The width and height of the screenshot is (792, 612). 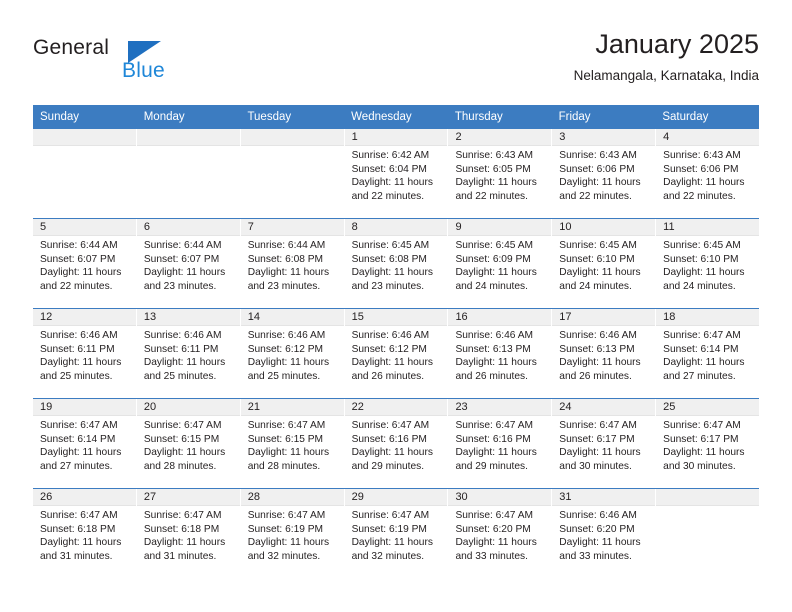 I want to click on weekday-header-friday: Friday, so click(x=574, y=117).